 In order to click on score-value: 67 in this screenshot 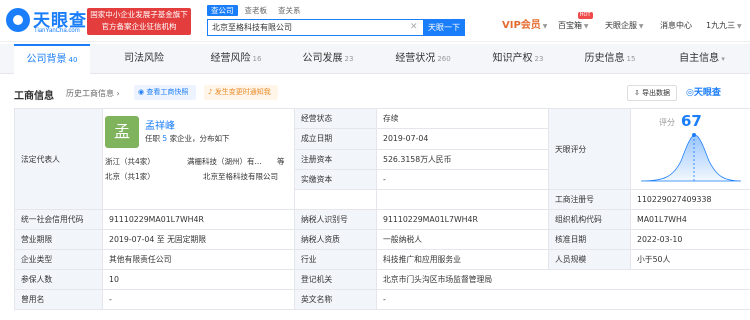, I will do `click(691, 121)`.